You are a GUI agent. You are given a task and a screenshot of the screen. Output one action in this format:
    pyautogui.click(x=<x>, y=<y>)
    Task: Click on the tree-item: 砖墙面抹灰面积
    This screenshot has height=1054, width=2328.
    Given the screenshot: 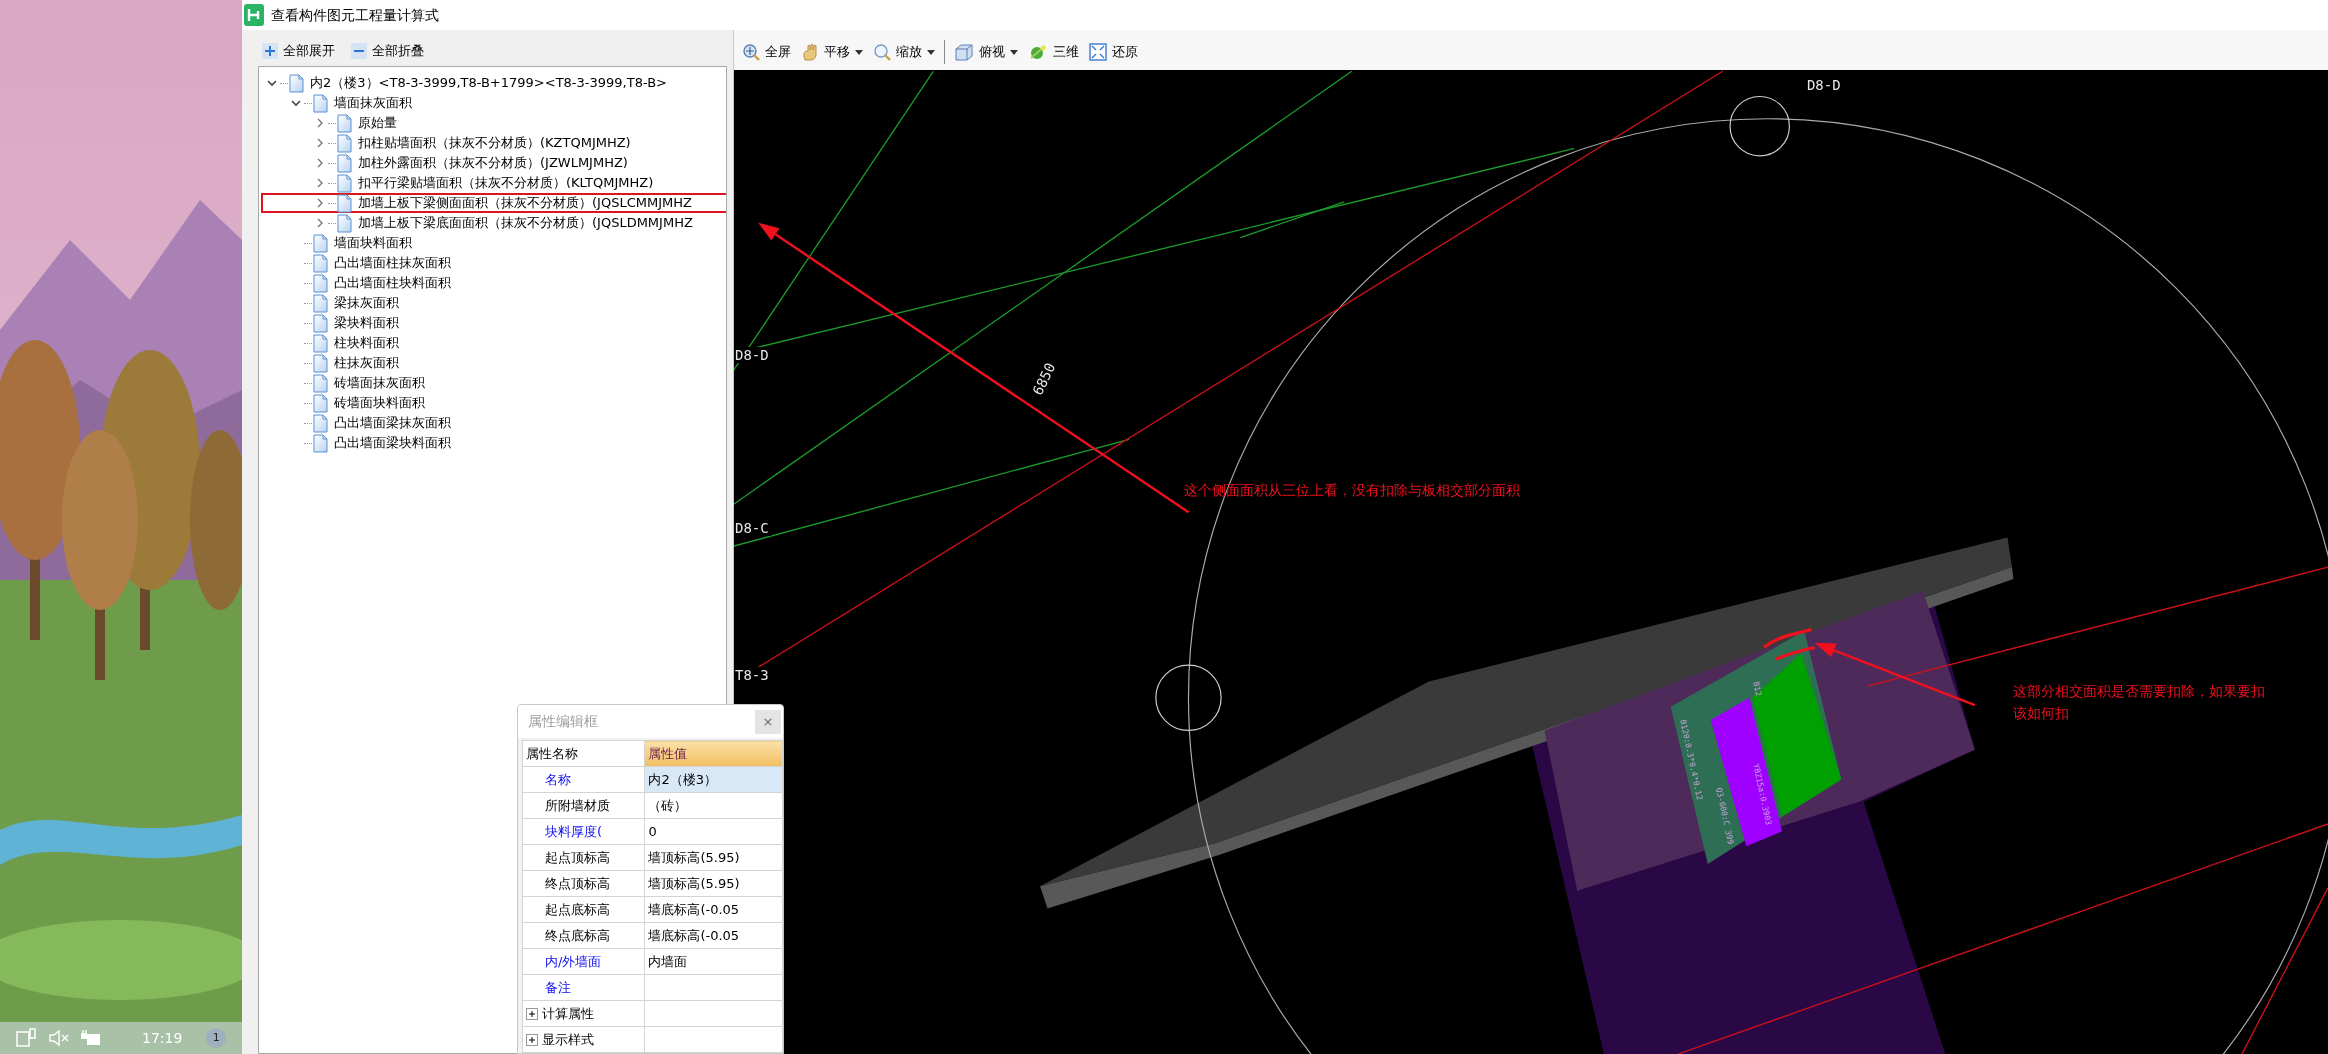 What is the action you would take?
    pyautogui.click(x=493, y=383)
    